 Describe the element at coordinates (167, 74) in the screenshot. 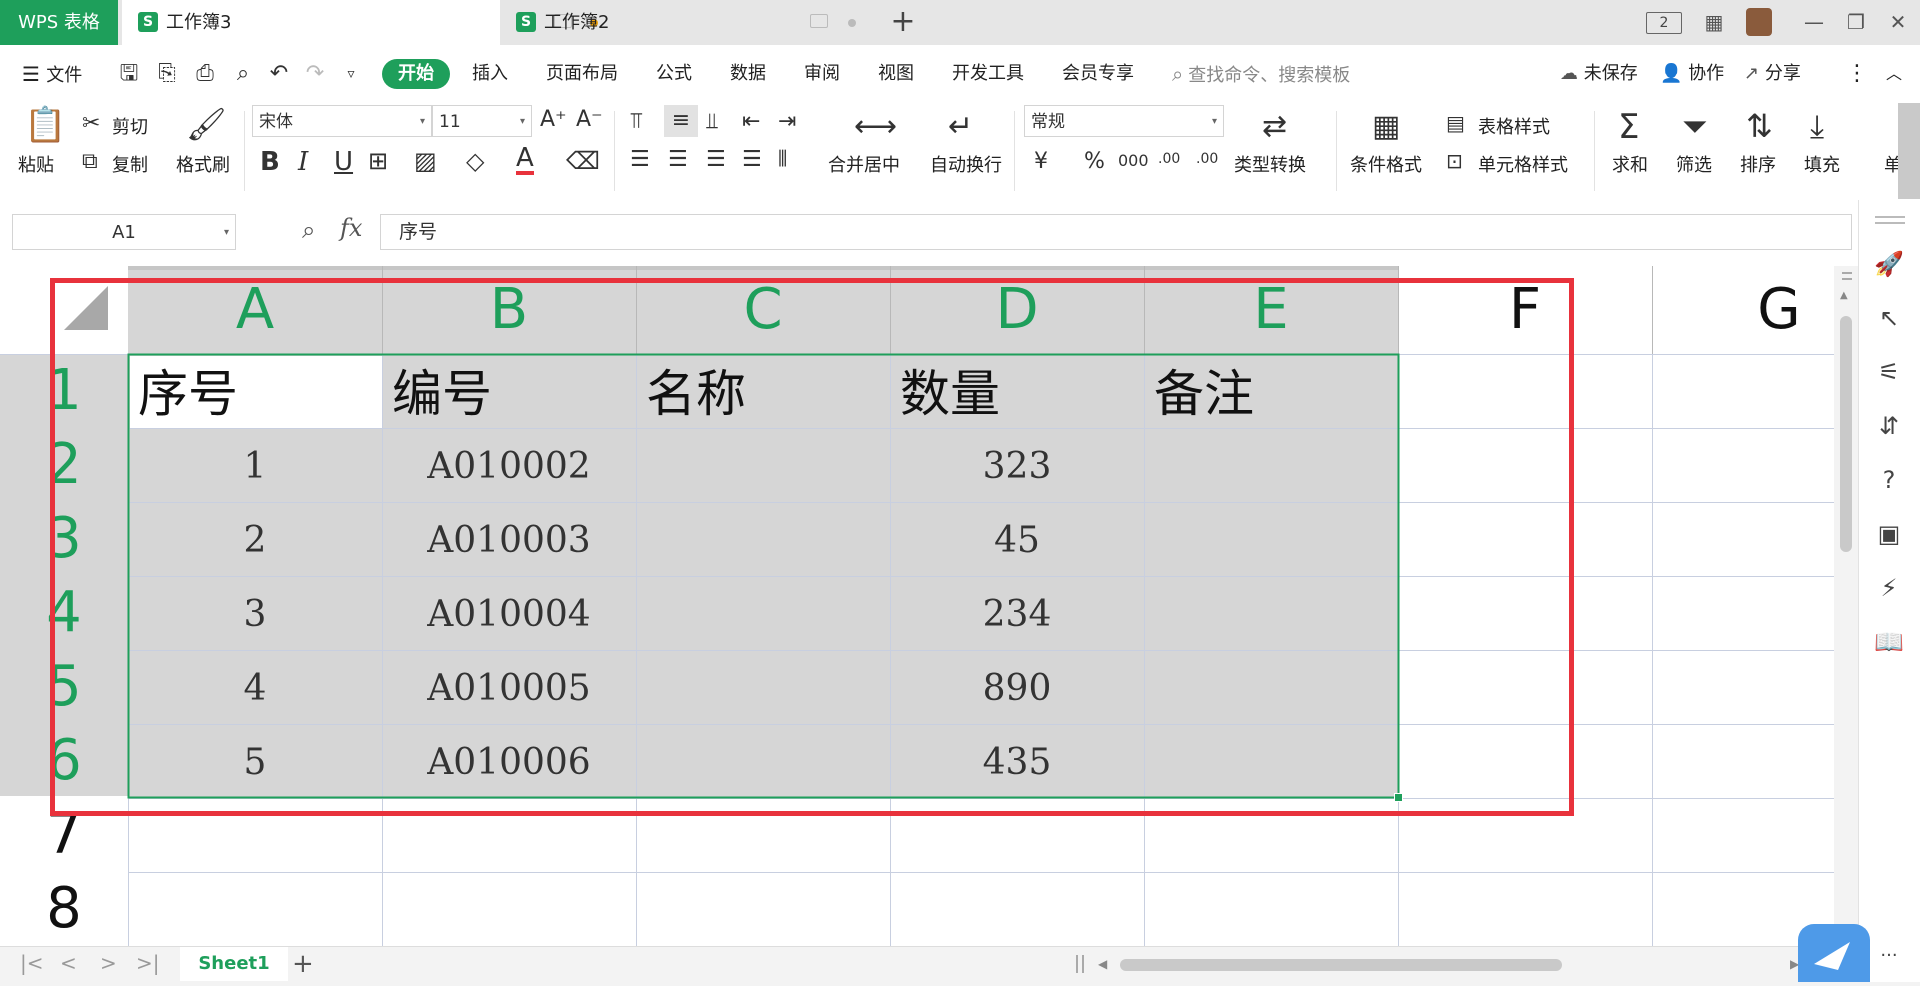

I see `export-icon: ⎘` at that location.